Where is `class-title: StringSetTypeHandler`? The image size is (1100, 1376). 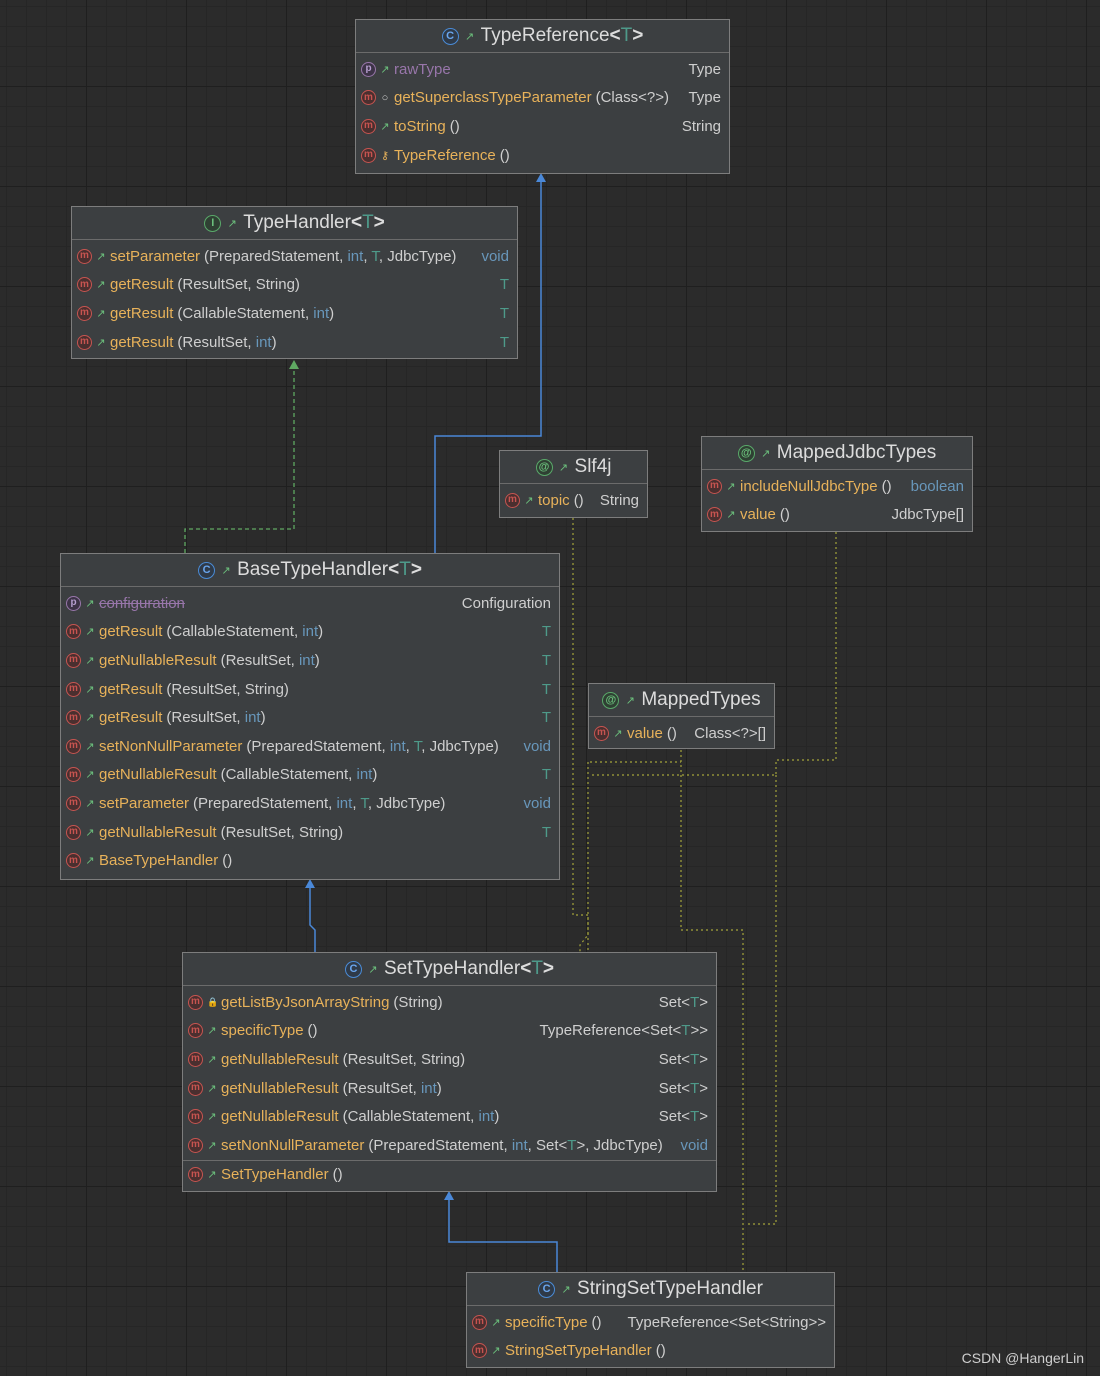
class-title: StringSetTypeHandler is located at coordinates (670, 1288).